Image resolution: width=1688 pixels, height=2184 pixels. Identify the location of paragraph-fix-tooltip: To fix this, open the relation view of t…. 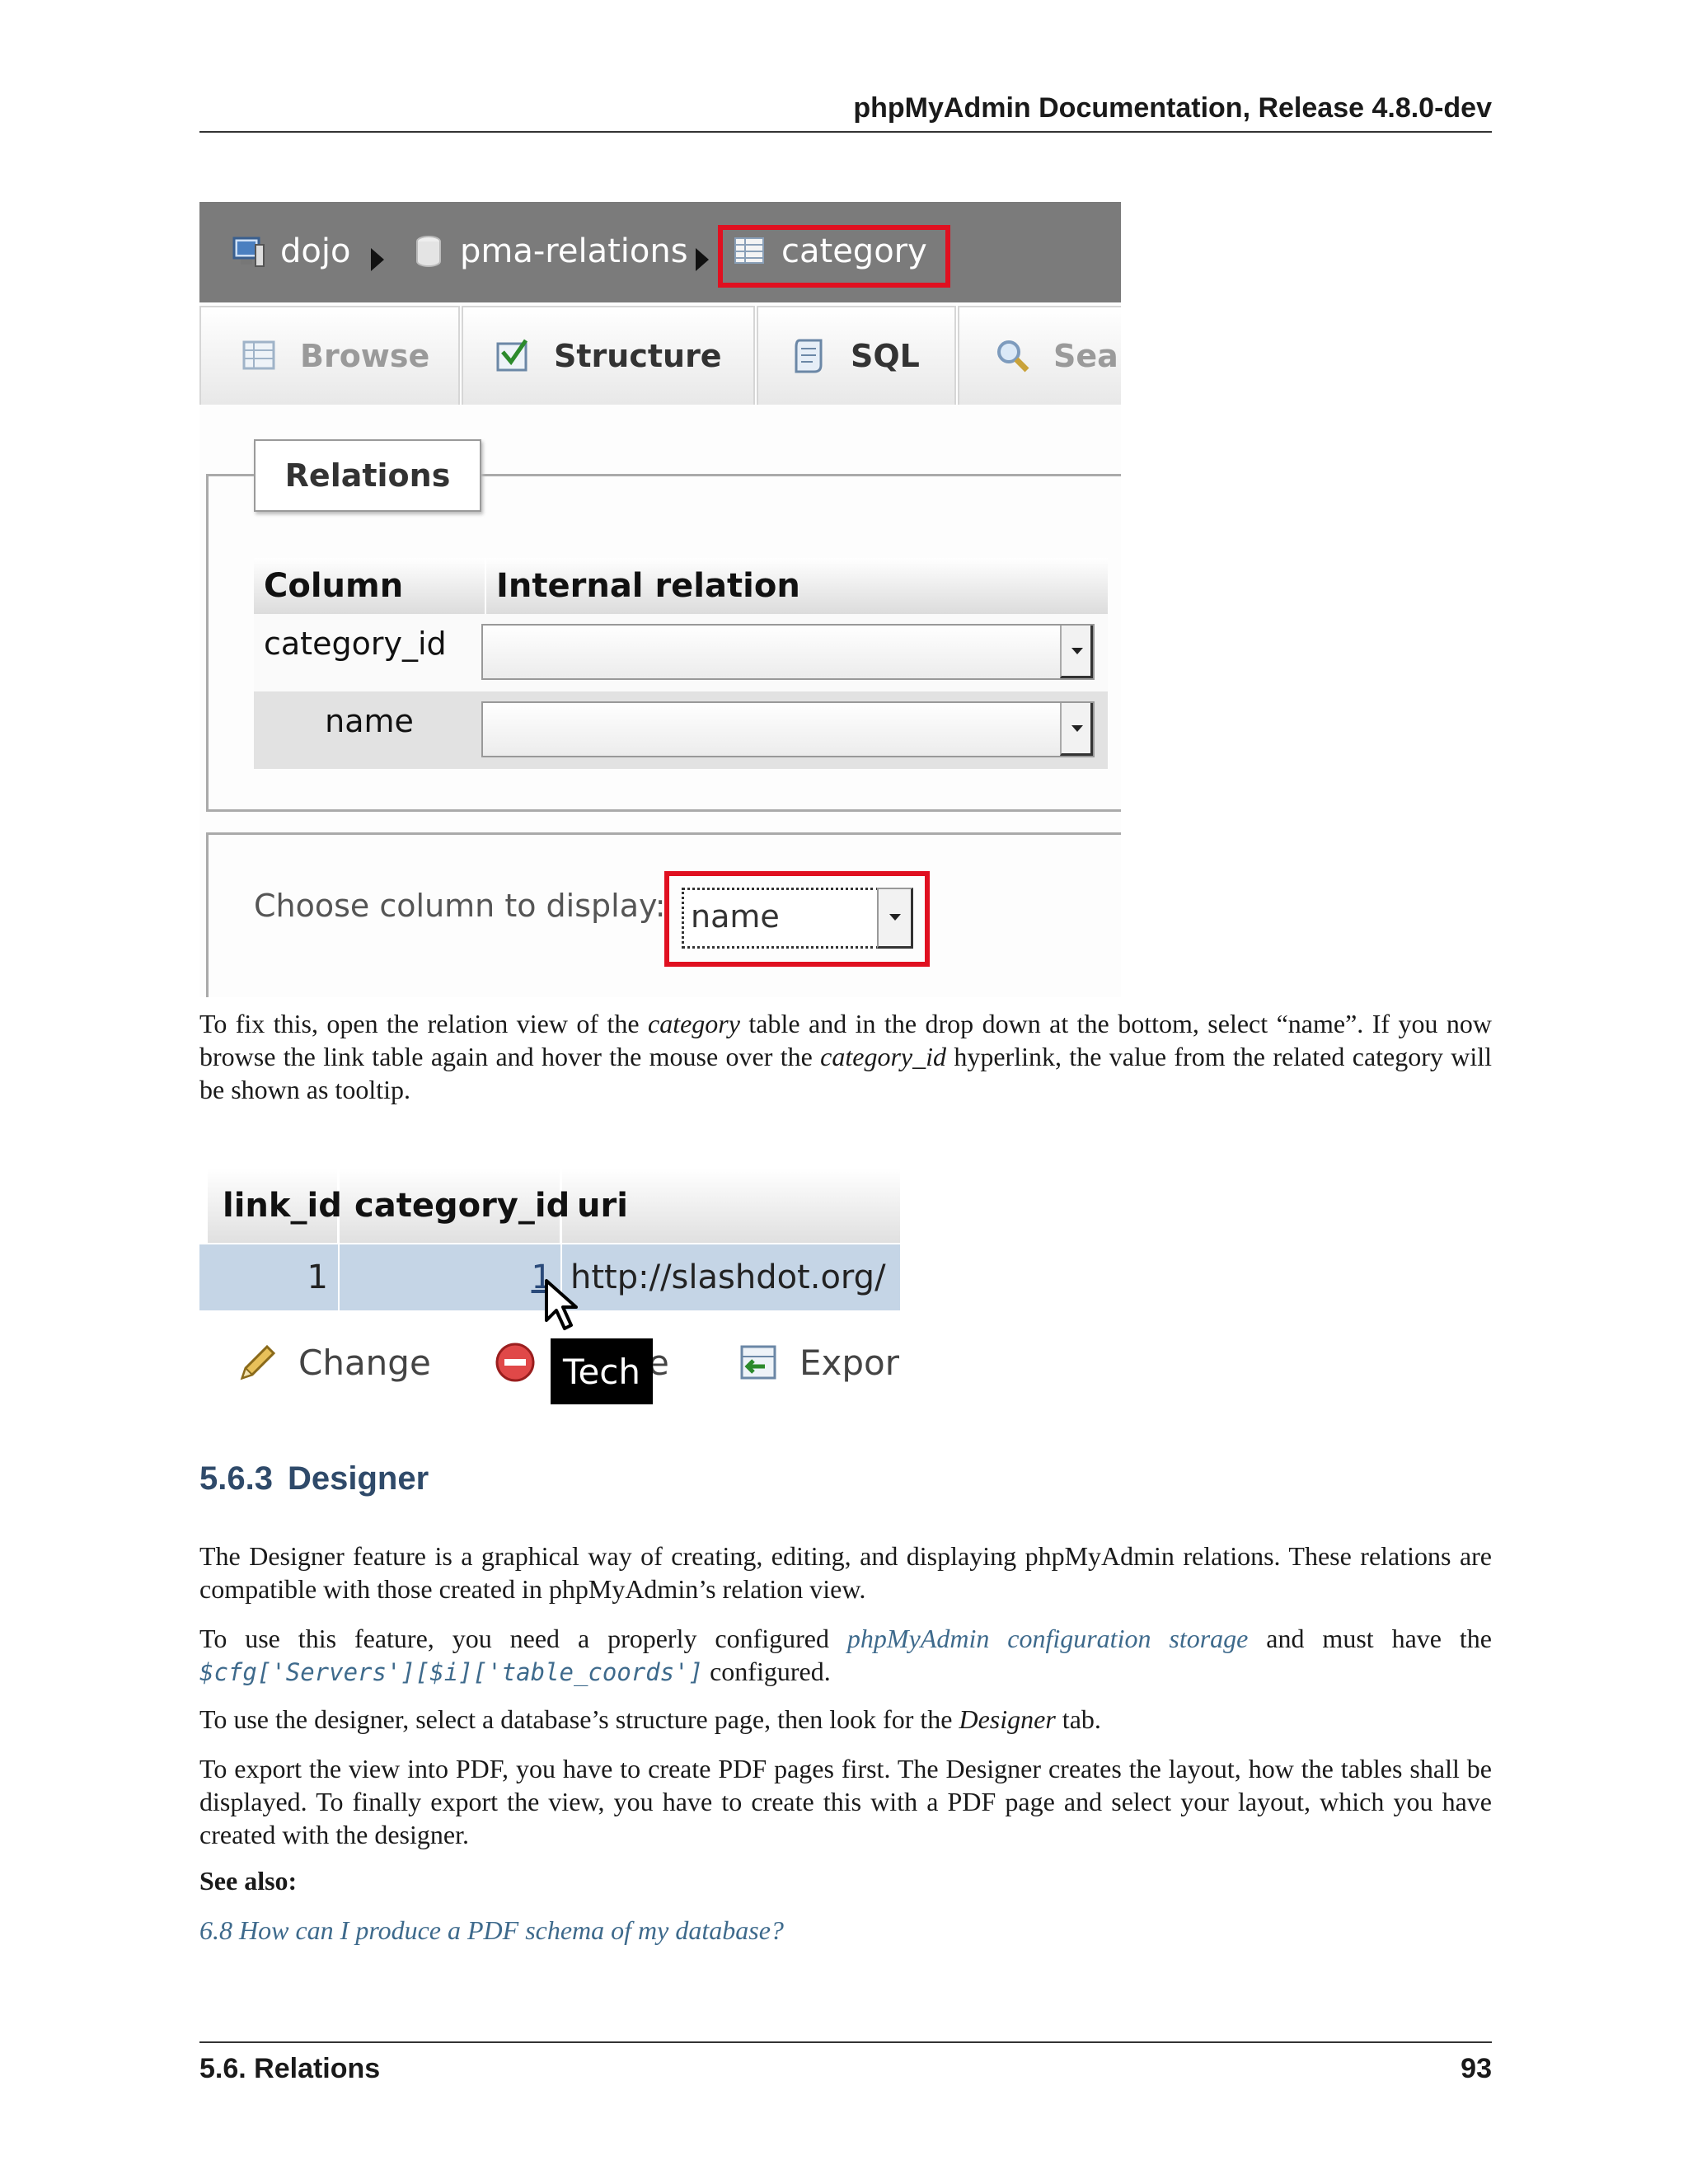
(845, 1056).